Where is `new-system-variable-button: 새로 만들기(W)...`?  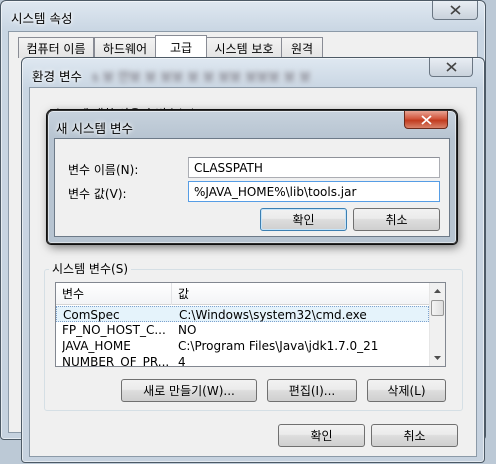
new-system-variable-button: 새로 만들기(W)... is located at coordinates (189, 390).